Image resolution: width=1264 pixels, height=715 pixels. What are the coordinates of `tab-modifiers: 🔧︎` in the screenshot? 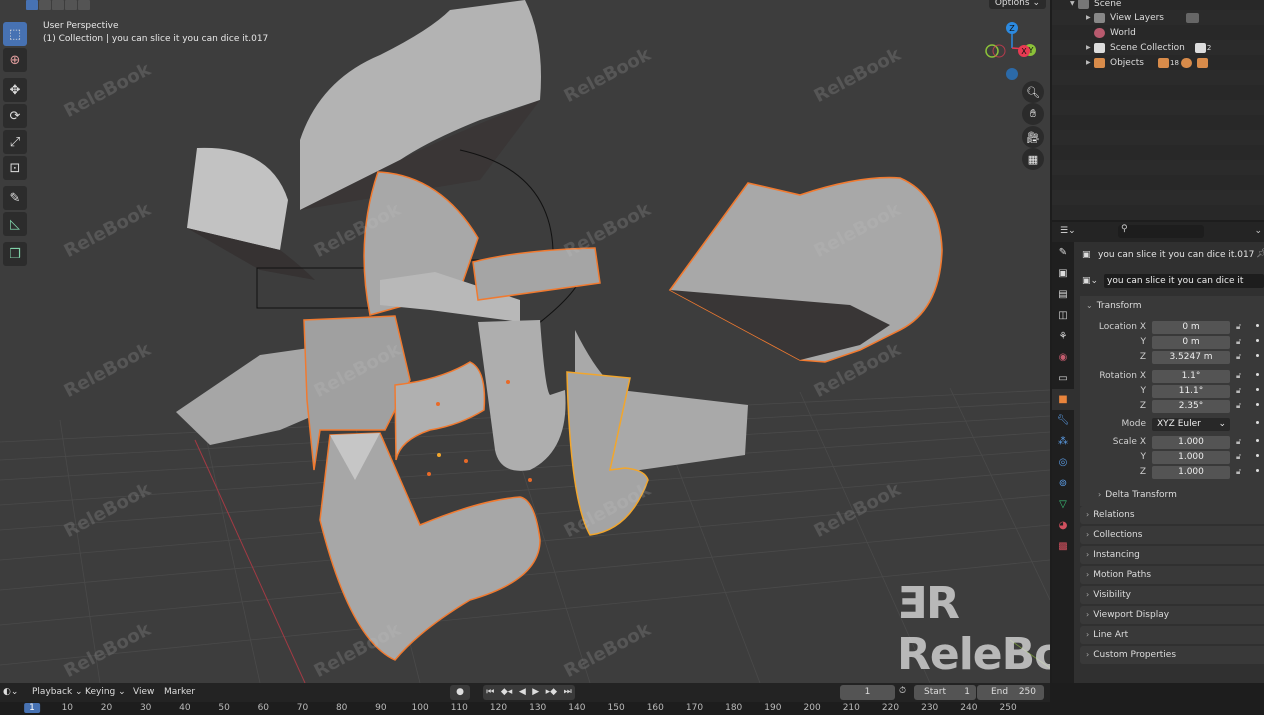 It's located at (1063, 420).